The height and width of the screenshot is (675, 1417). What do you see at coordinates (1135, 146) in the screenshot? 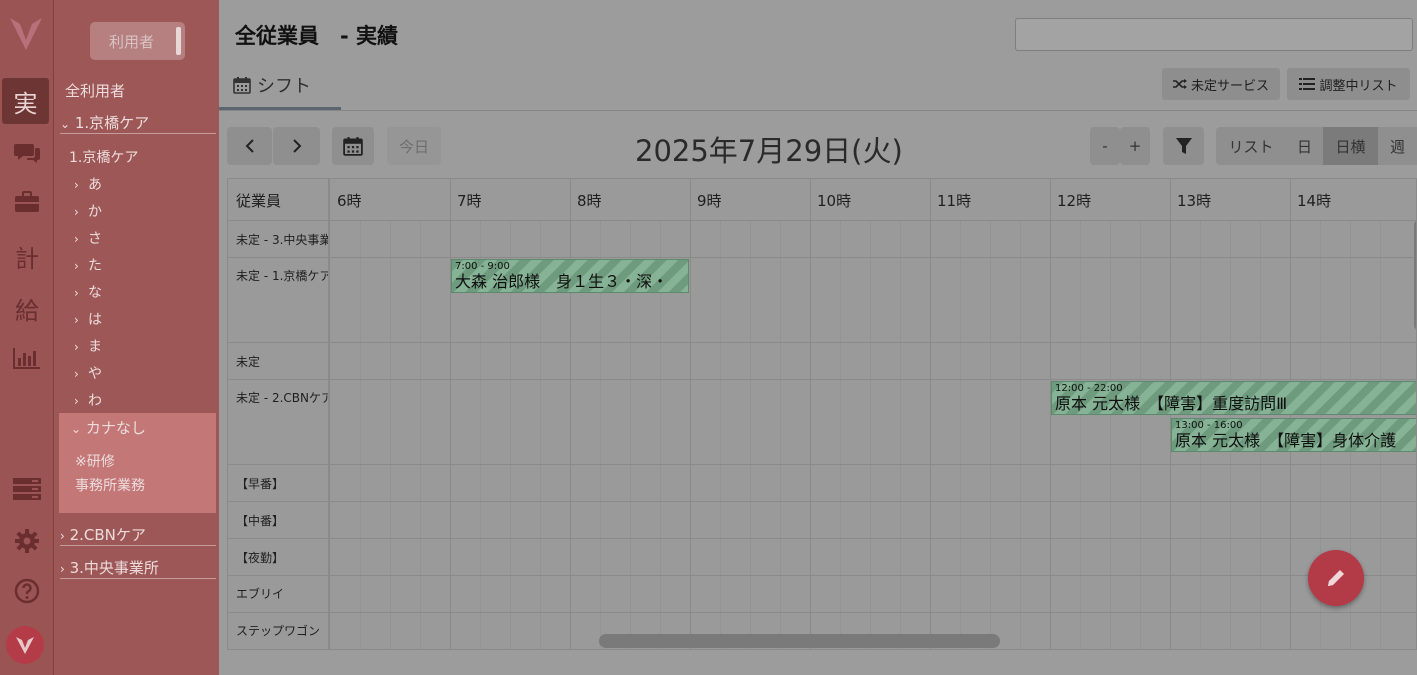
I see `zoom-in-button: +` at bounding box center [1135, 146].